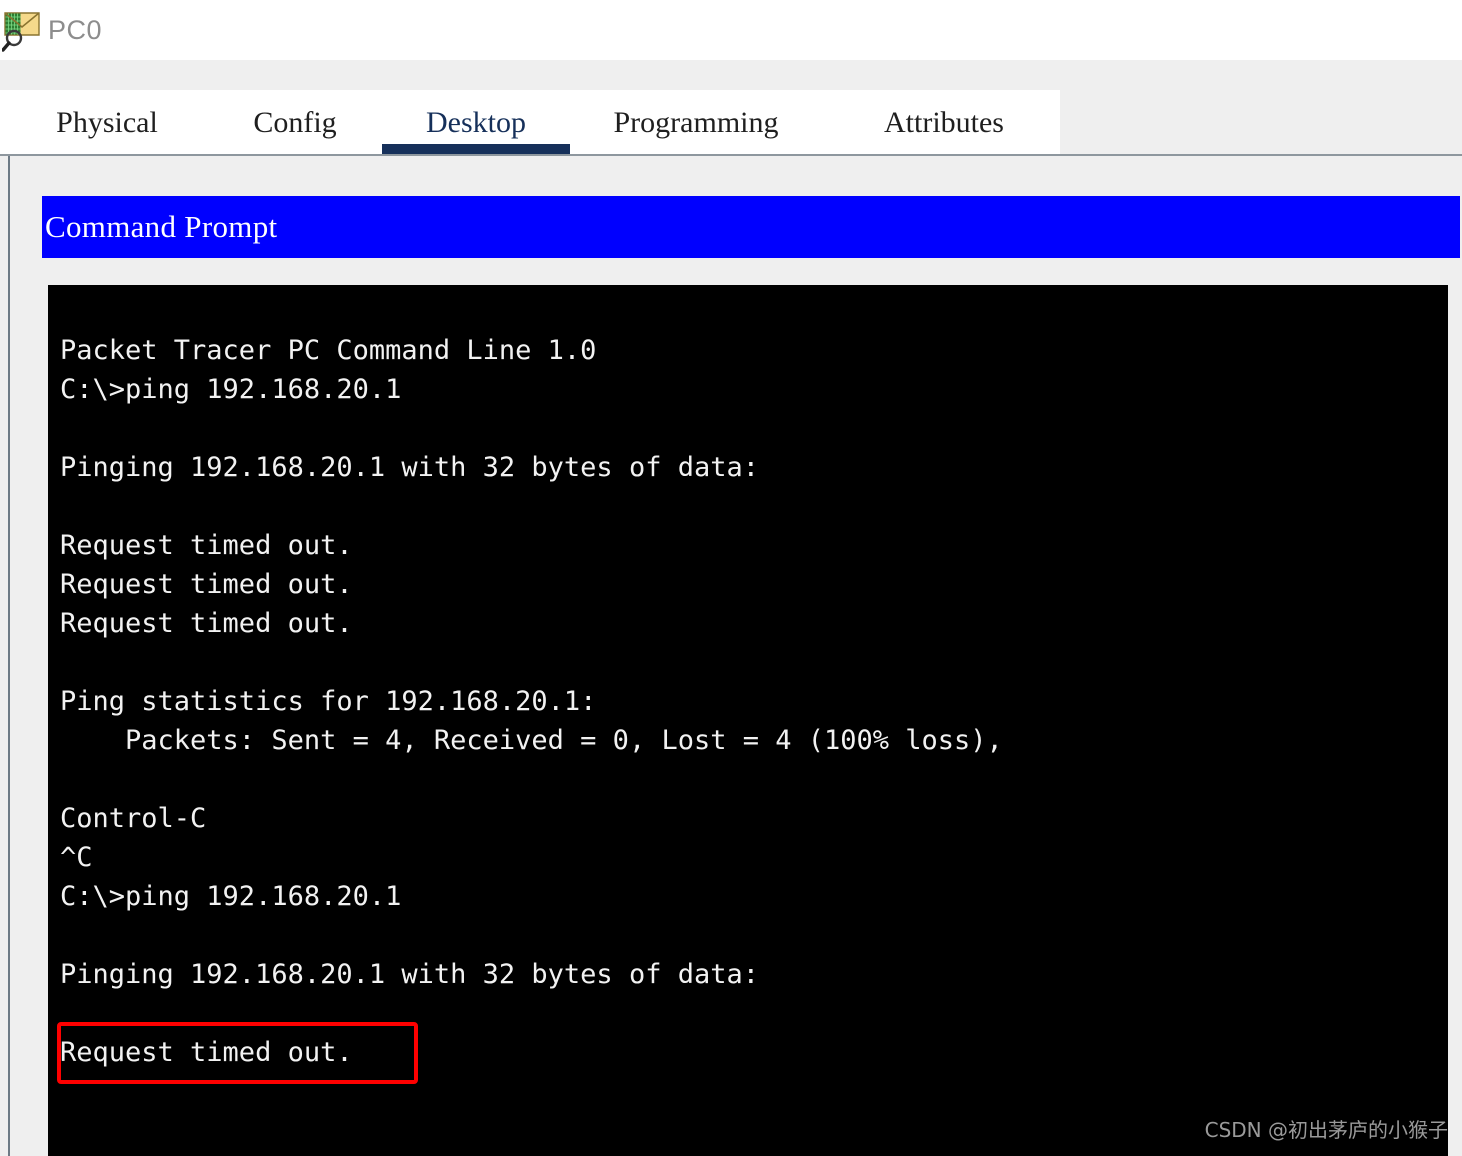  Describe the element at coordinates (133, 818) in the screenshot. I see `terminal-line: Control-C` at that location.